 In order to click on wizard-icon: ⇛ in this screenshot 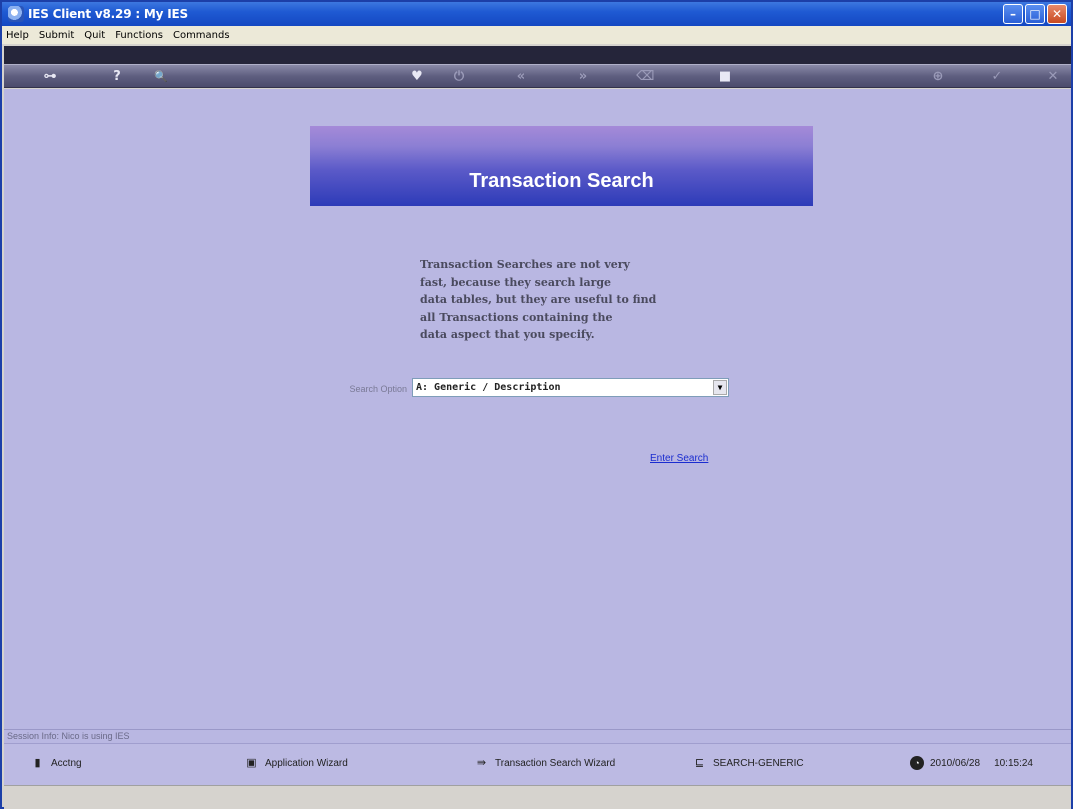, I will do `click(481, 763)`.